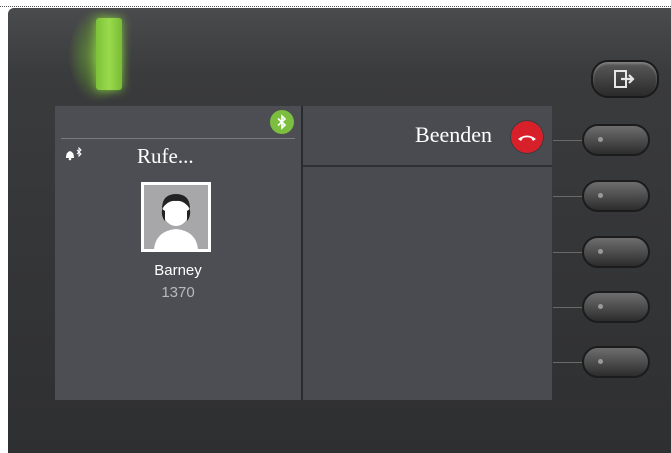 This screenshot has height=453, width=671. Describe the element at coordinates (178, 270) in the screenshot. I see `contact-name: Barney` at that location.